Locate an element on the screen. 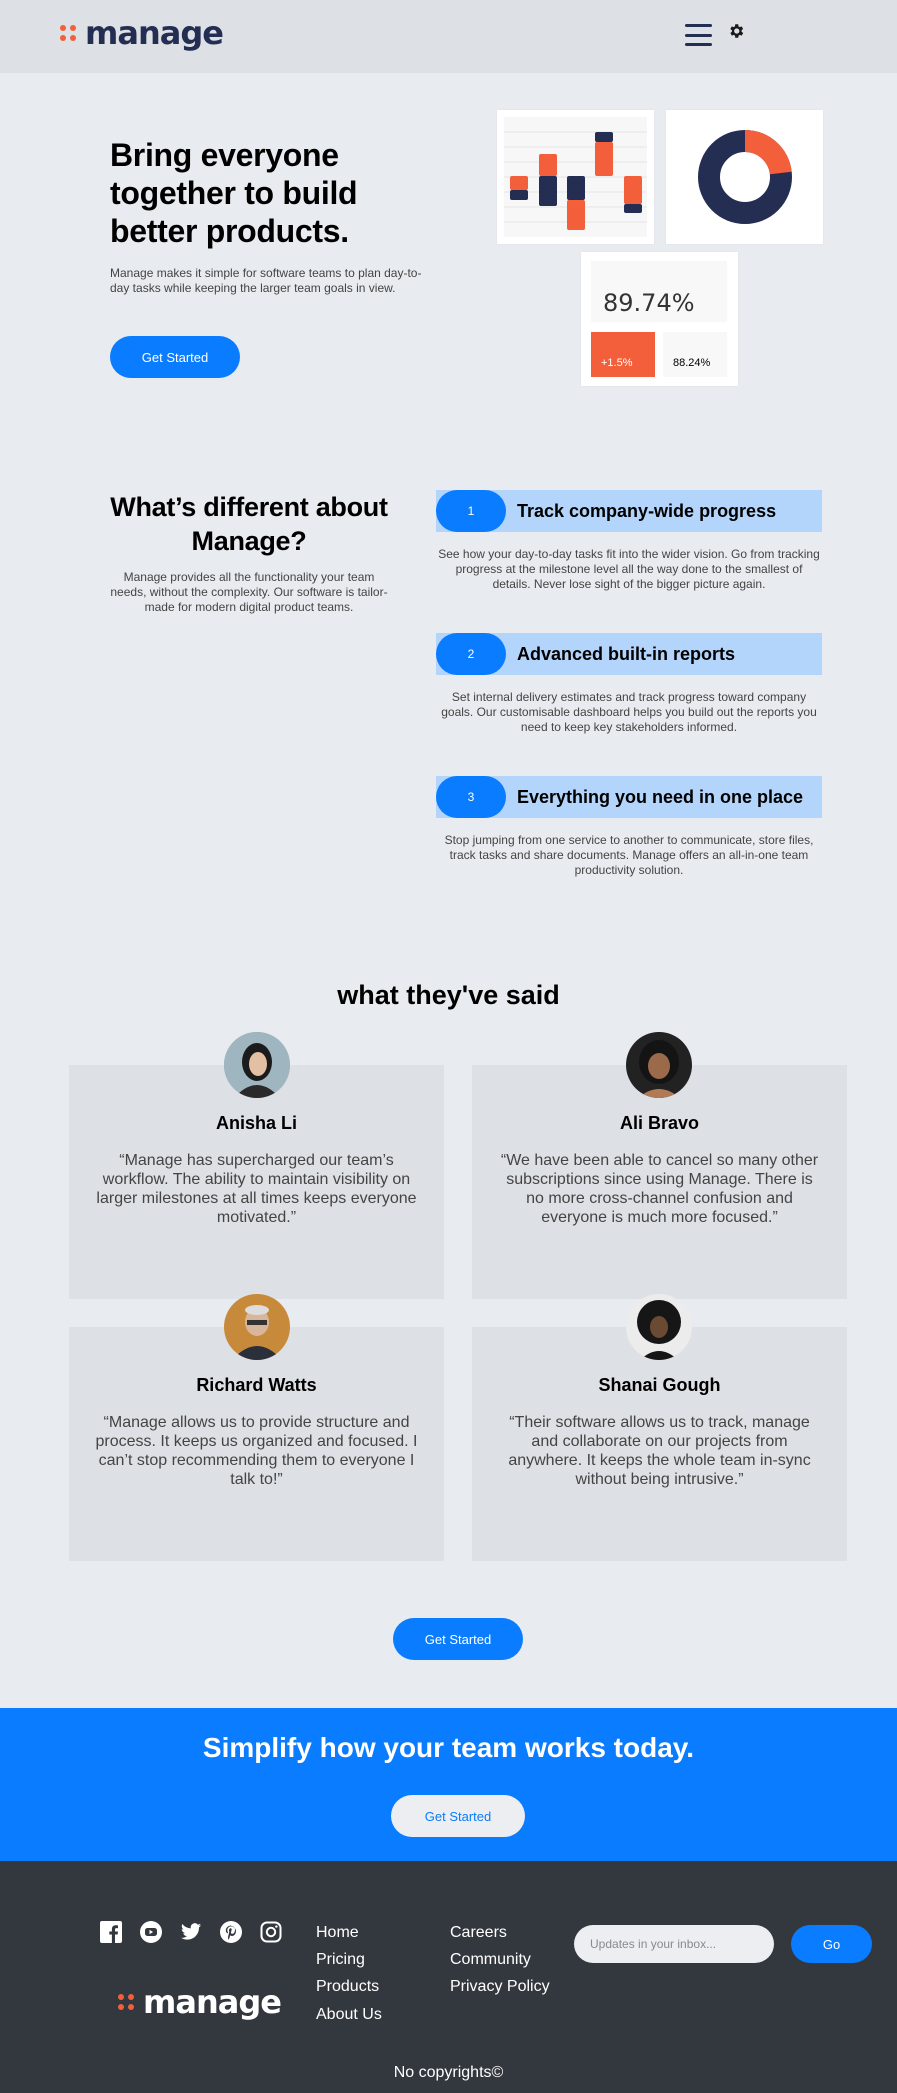  footer-link-pricing: Pricing is located at coordinates (340, 1960).